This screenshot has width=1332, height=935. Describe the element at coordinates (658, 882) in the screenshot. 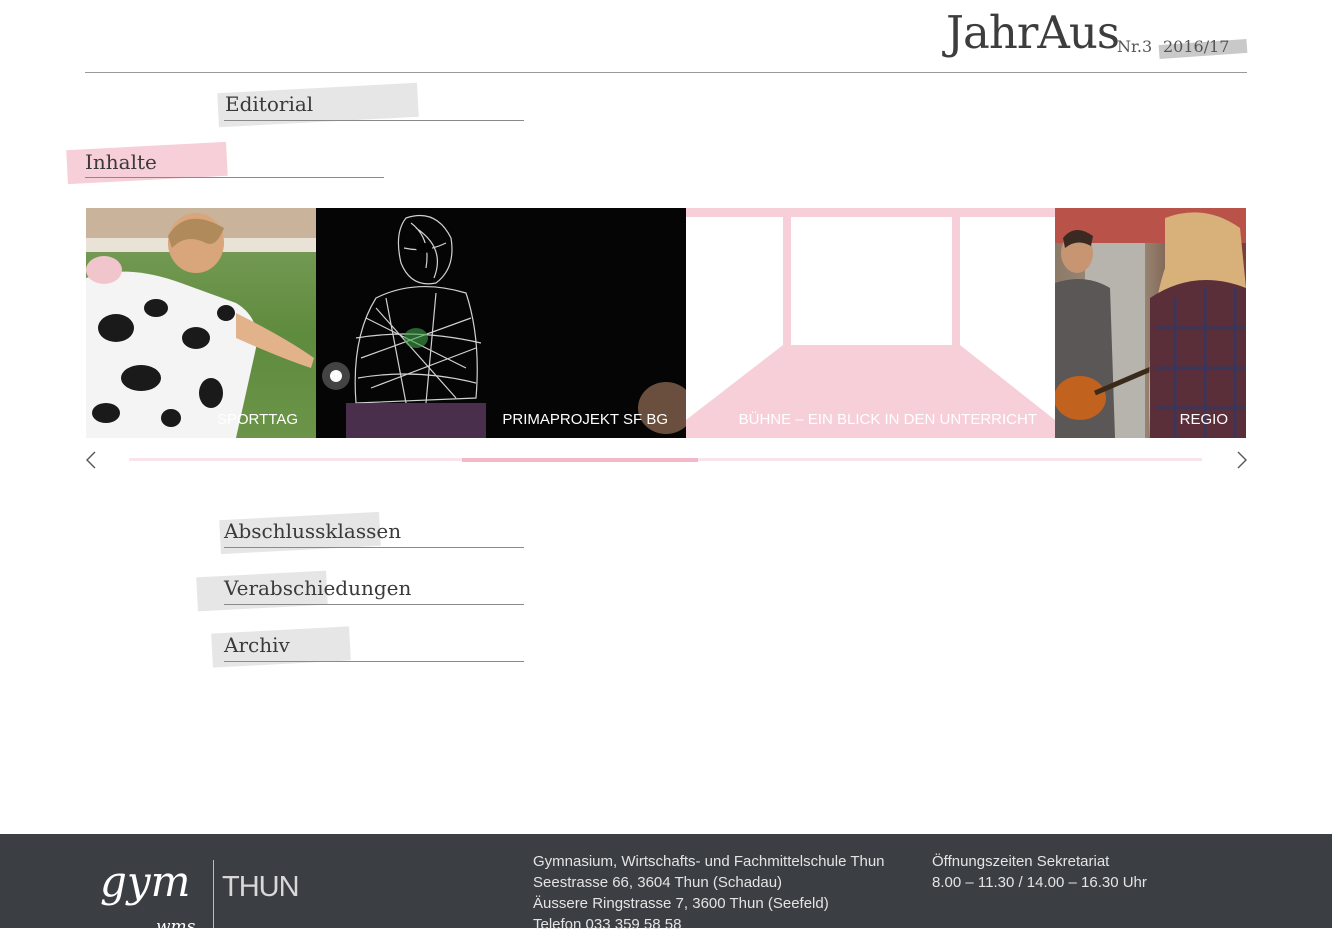

I see `address-schadau: Seestrasse 66, 3604 Thun (Schadau)` at that location.